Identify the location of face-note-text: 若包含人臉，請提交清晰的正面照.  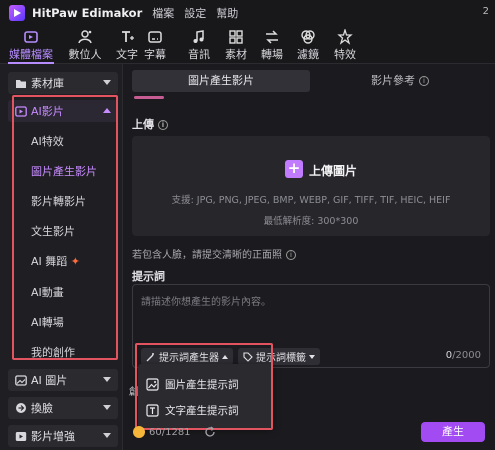
(207, 255).